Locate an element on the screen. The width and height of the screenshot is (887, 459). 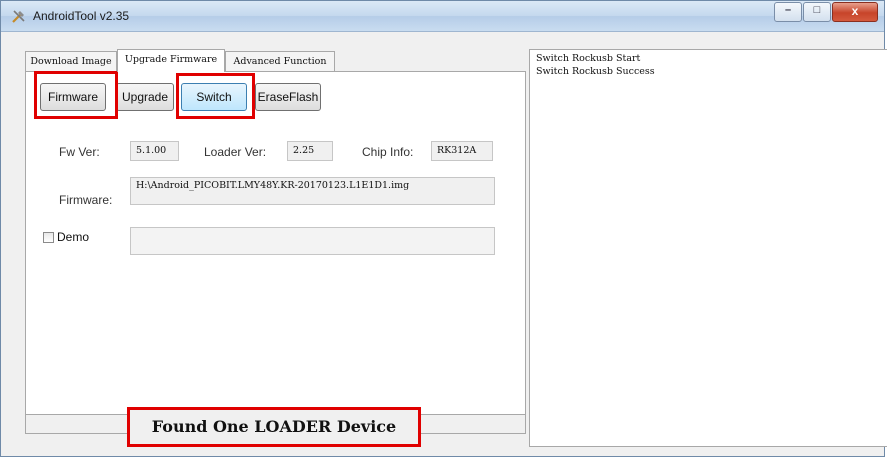
fw-ver-label: Fw Ver: is located at coordinates (79, 152).